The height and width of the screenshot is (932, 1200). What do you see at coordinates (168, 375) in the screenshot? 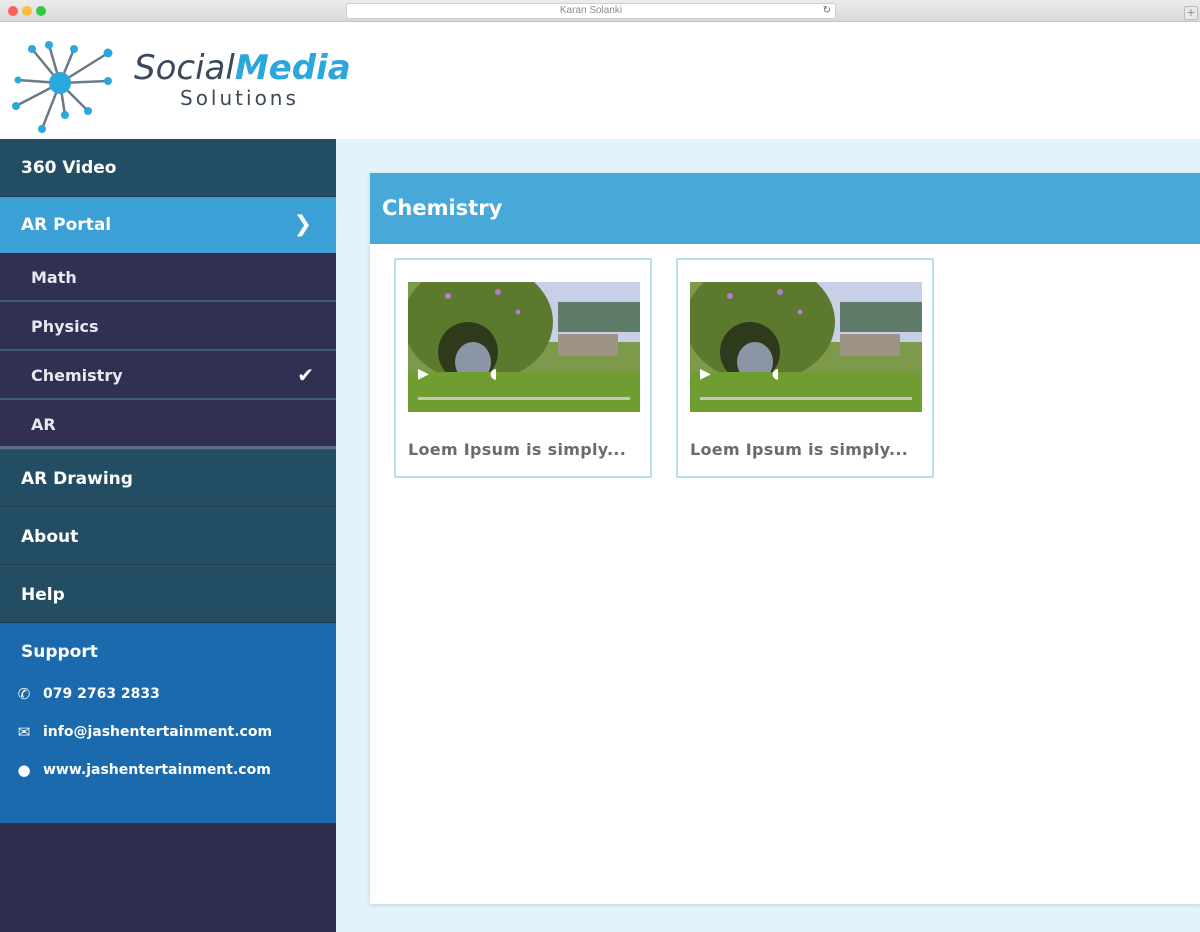
I see `sidebar-subitem-chemistry: Chemistry ✔` at bounding box center [168, 375].